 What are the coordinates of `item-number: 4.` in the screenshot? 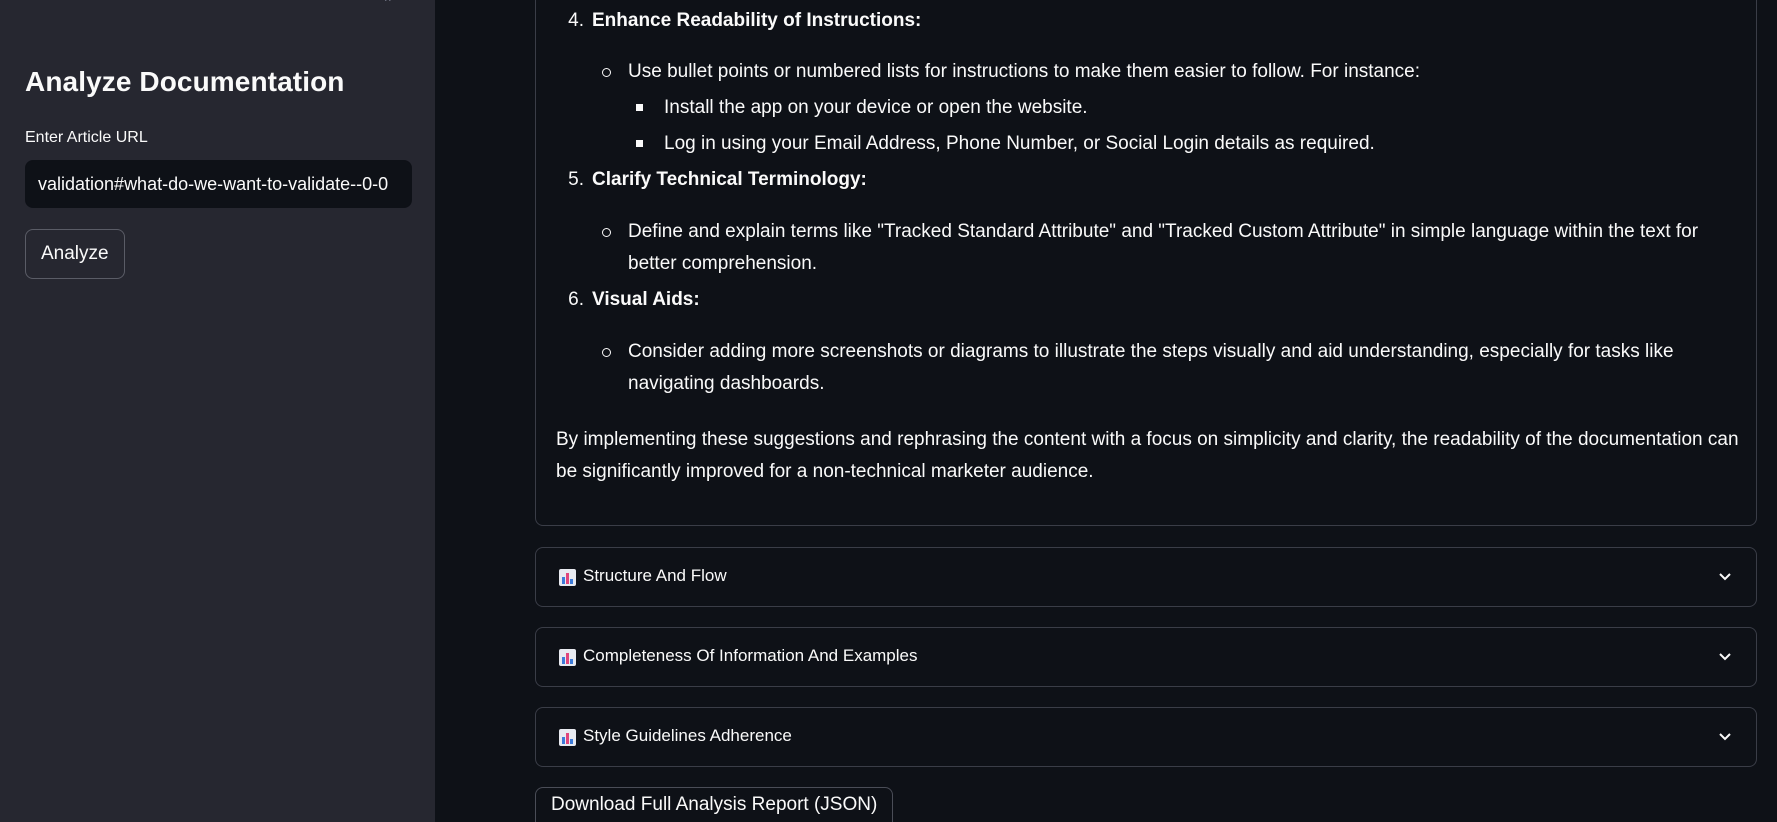 It's located at (576, 20).